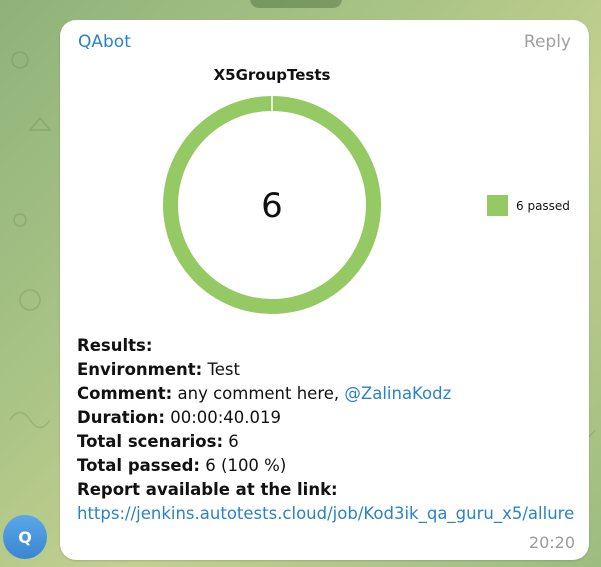 This screenshot has height=567, width=601. I want to click on report-label: Report available at the link:, so click(207, 489).